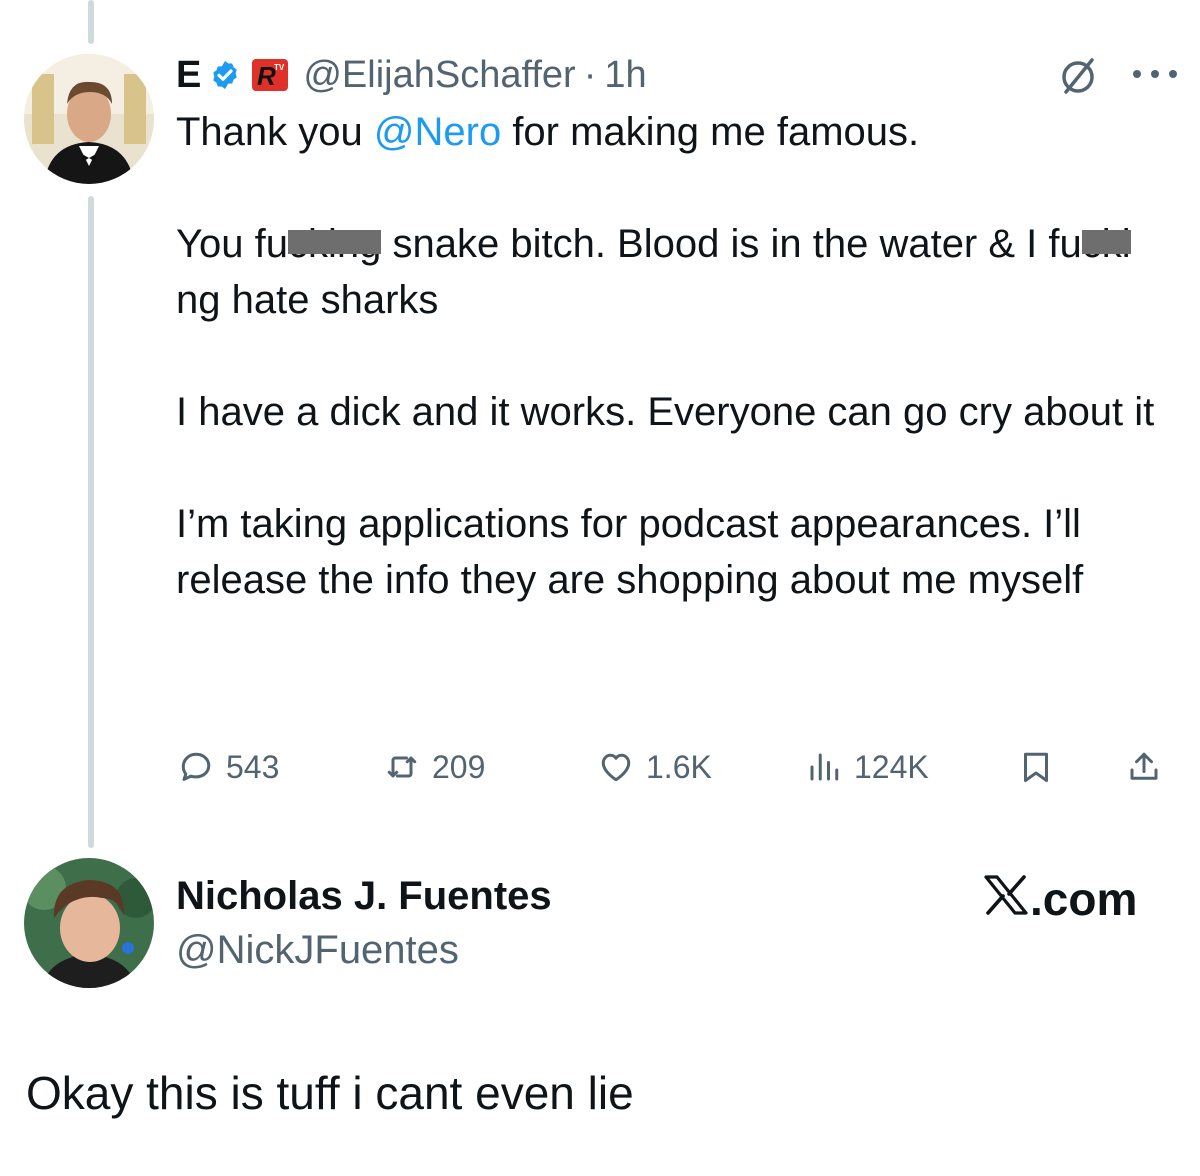 Image resolution: width=1200 pixels, height=1176 pixels. What do you see at coordinates (253, 766) in the screenshot?
I see `reply-count: 543` at bounding box center [253, 766].